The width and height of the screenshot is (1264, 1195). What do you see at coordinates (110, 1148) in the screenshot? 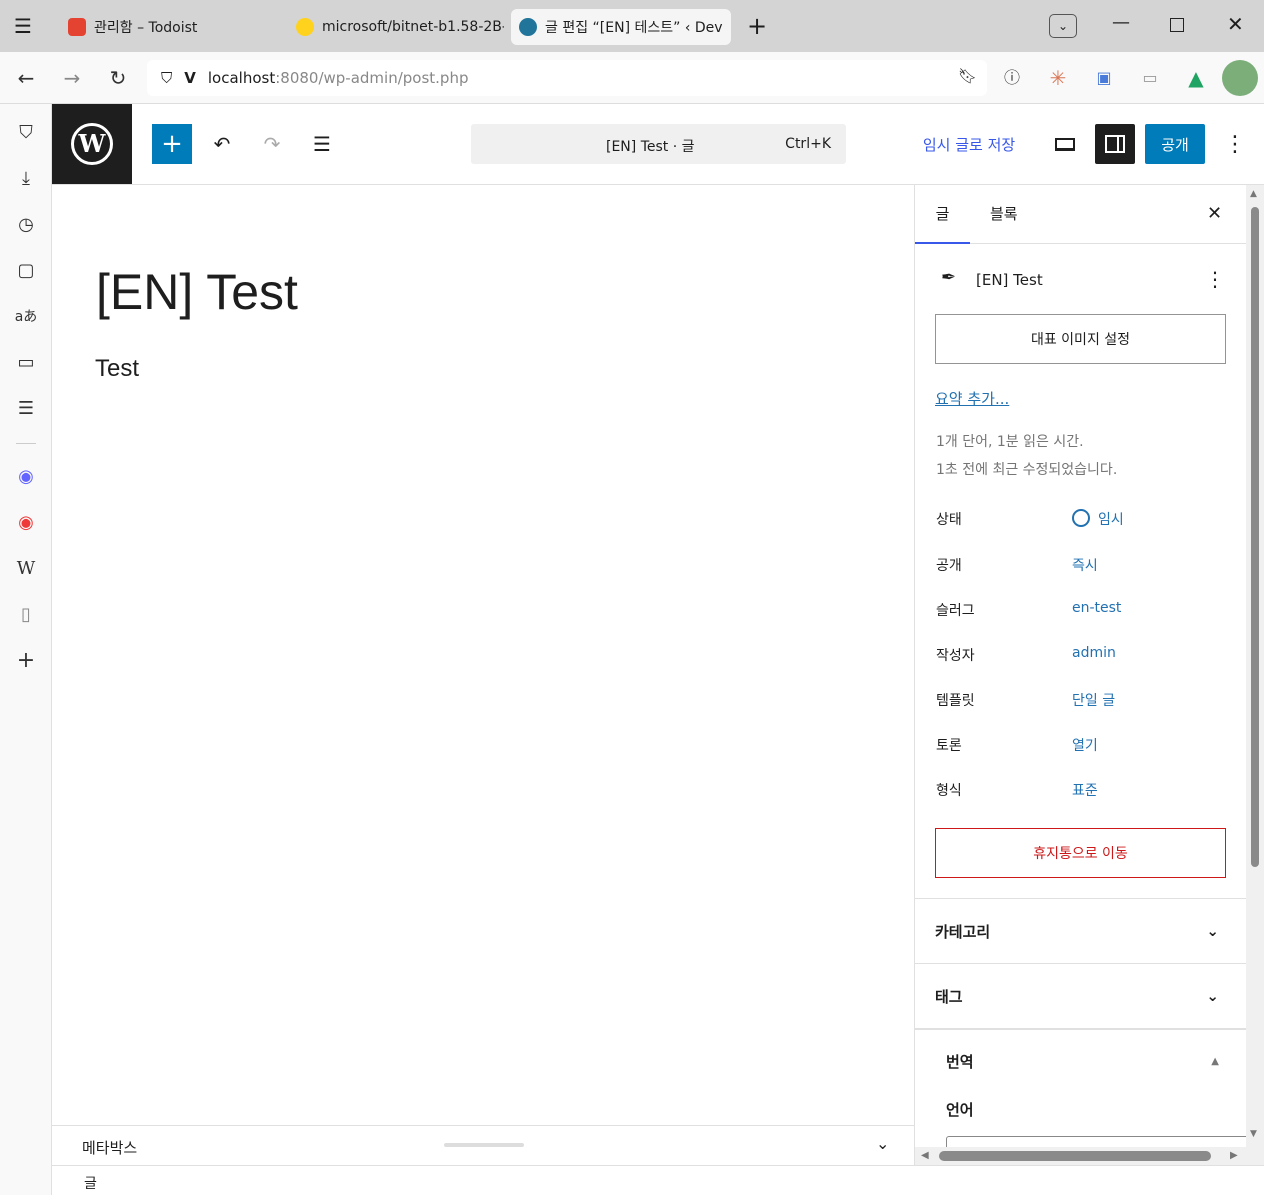
I see `metabox-label: 메타박스` at bounding box center [110, 1148].